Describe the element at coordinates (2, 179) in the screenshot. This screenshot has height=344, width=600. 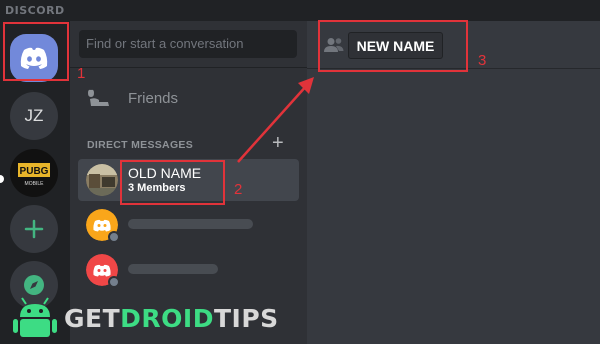
I see `unread-indicator` at that location.